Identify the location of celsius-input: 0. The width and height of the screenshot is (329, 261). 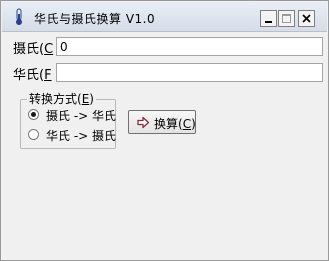
(189, 46).